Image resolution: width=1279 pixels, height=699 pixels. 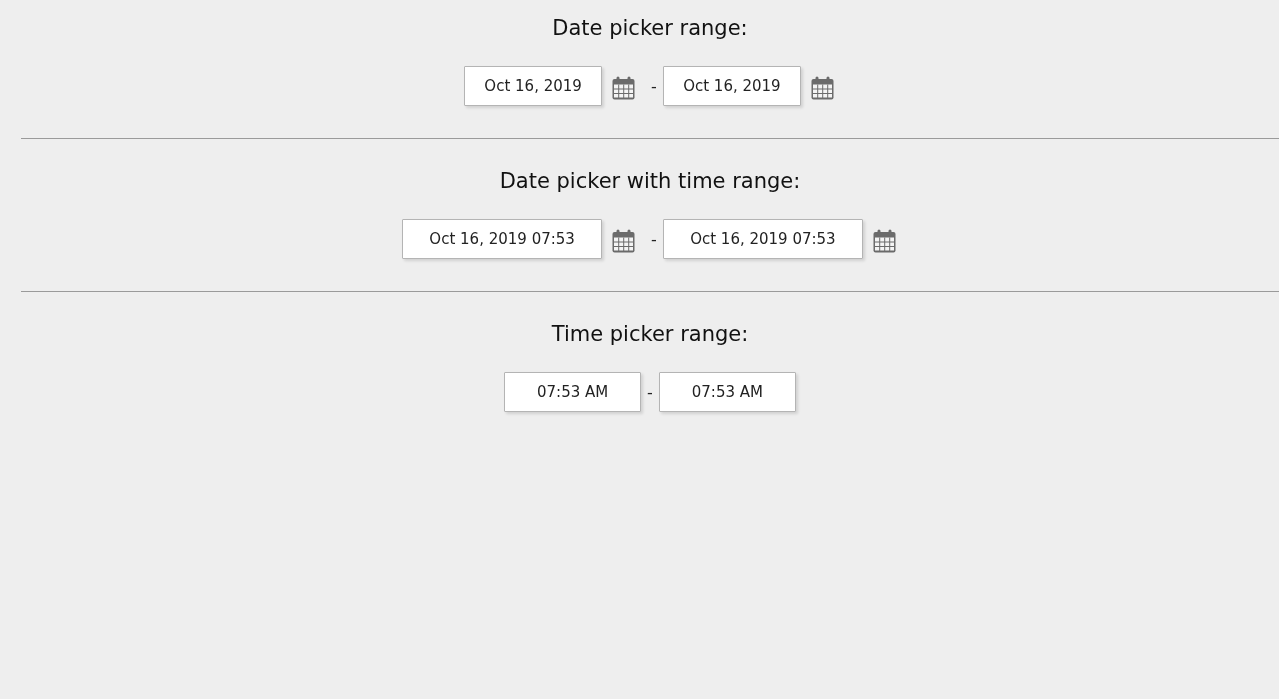 I want to click on section-heading: Date picker range:, so click(x=650, y=28).